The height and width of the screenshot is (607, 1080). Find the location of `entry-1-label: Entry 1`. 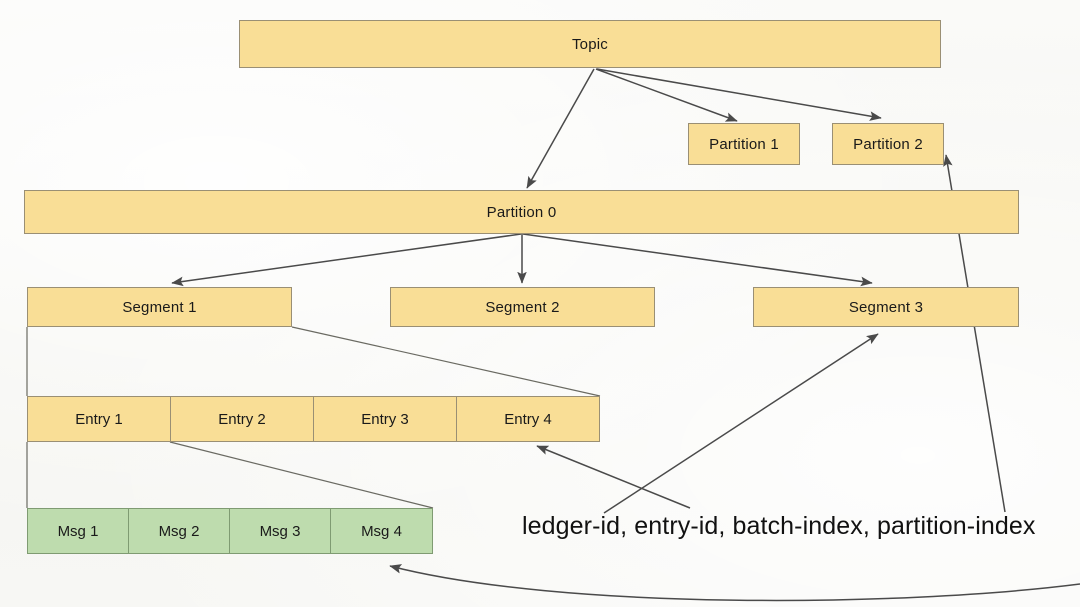

entry-1-label: Entry 1 is located at coordinates (99, 419).